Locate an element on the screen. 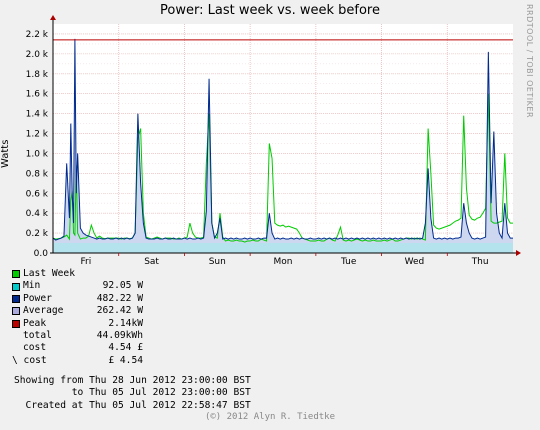  x-tick-label: Thu is located at coordinates (480, 261).